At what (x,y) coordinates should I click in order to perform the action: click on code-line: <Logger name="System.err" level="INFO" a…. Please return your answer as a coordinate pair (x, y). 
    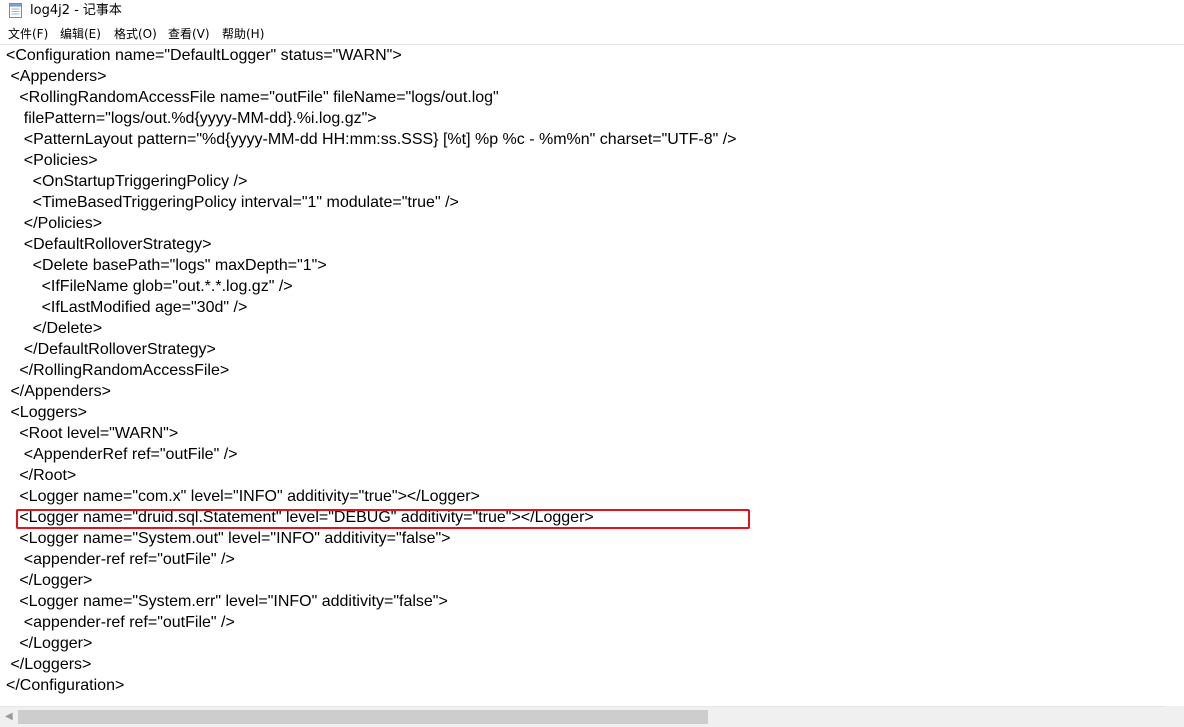
    Looking at the image, I should click on (227, 601).